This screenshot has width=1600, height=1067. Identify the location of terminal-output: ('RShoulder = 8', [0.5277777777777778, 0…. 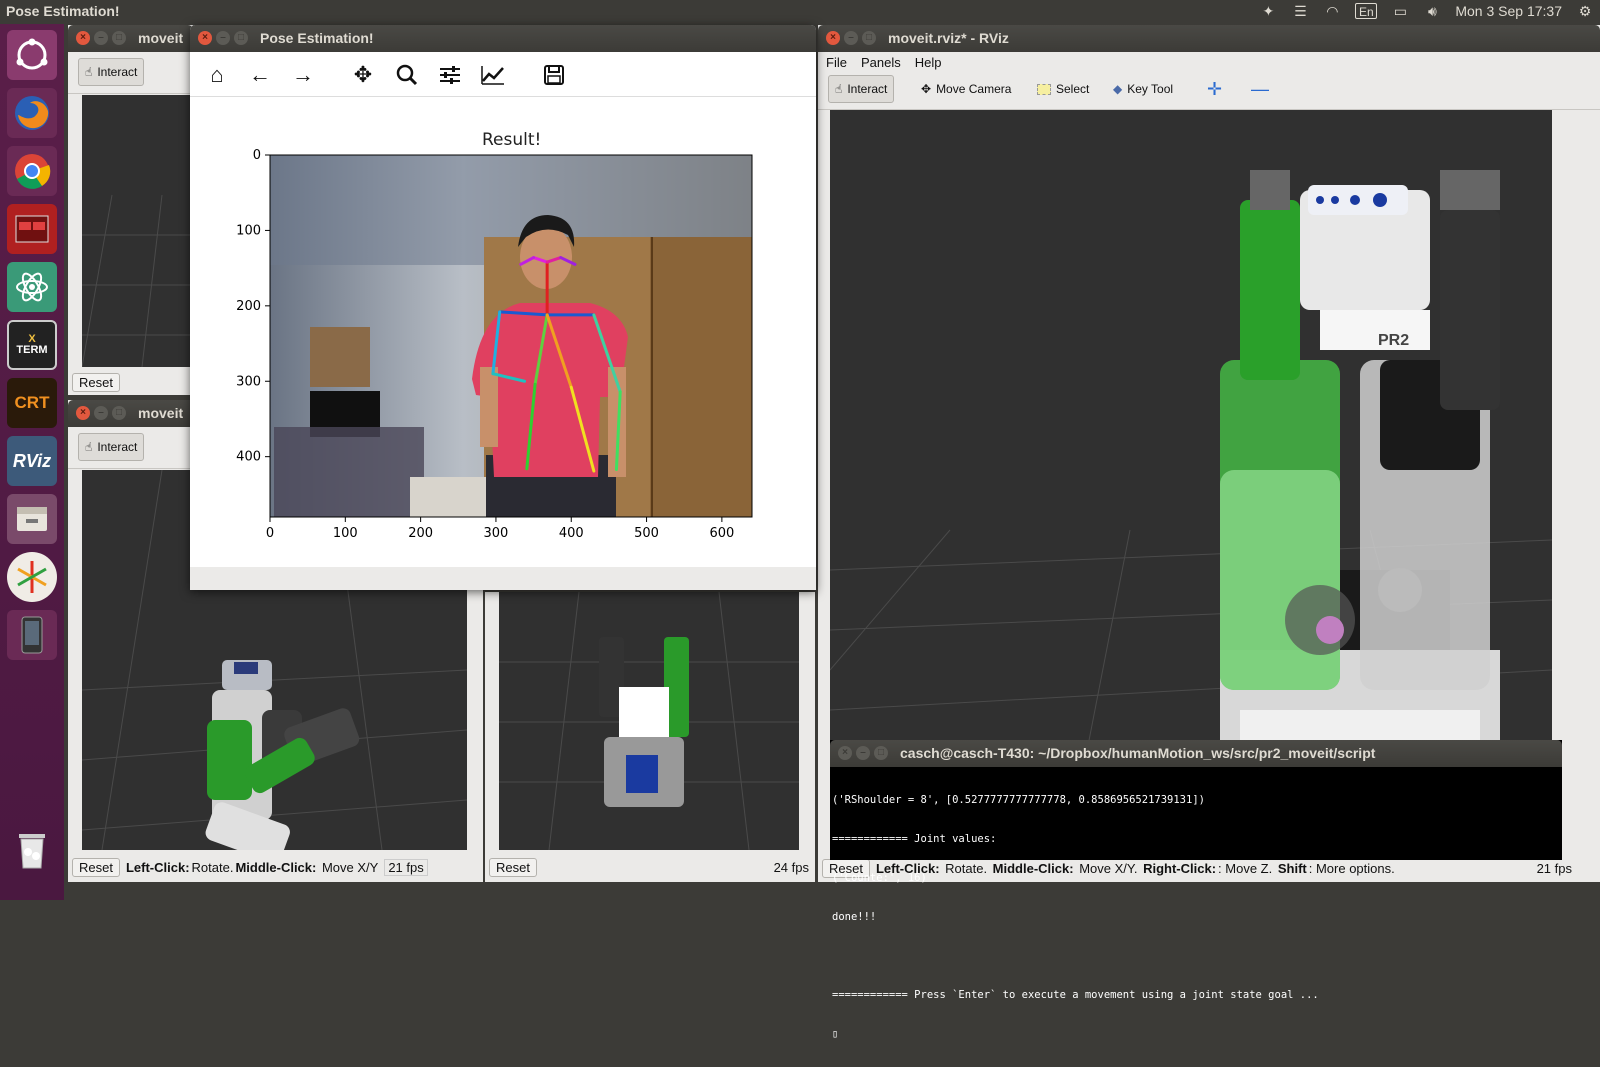
(1075, 917).